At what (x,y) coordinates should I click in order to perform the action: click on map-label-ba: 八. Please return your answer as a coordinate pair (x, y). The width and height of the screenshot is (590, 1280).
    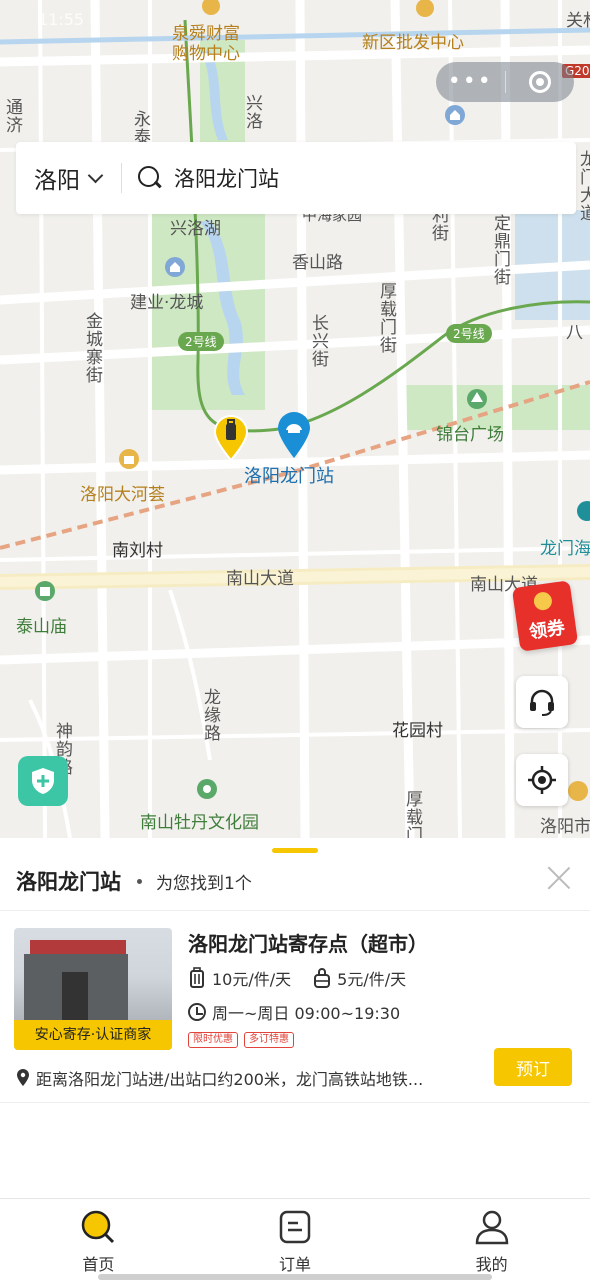
    Looking at the image, I should click on (574, 333).